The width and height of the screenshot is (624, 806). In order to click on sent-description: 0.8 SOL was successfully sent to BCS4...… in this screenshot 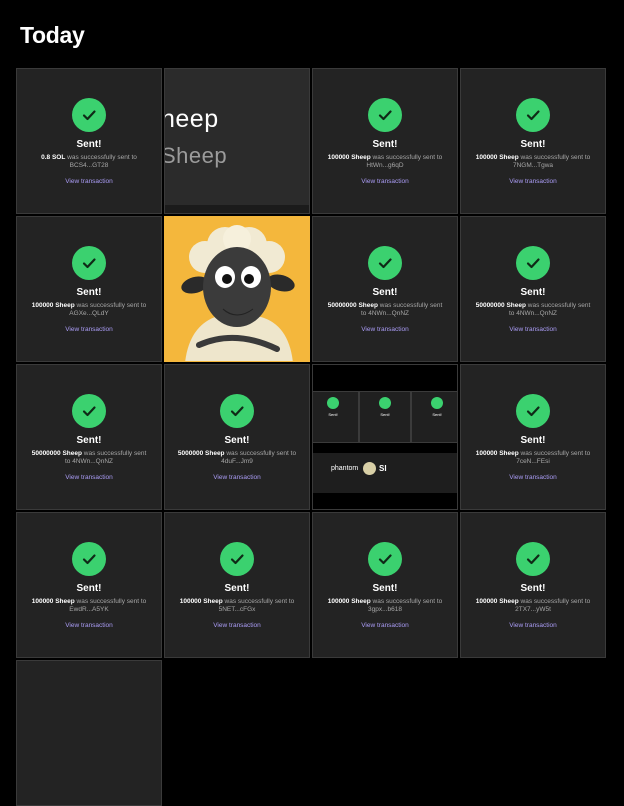, I will do `click(89, 162)`.